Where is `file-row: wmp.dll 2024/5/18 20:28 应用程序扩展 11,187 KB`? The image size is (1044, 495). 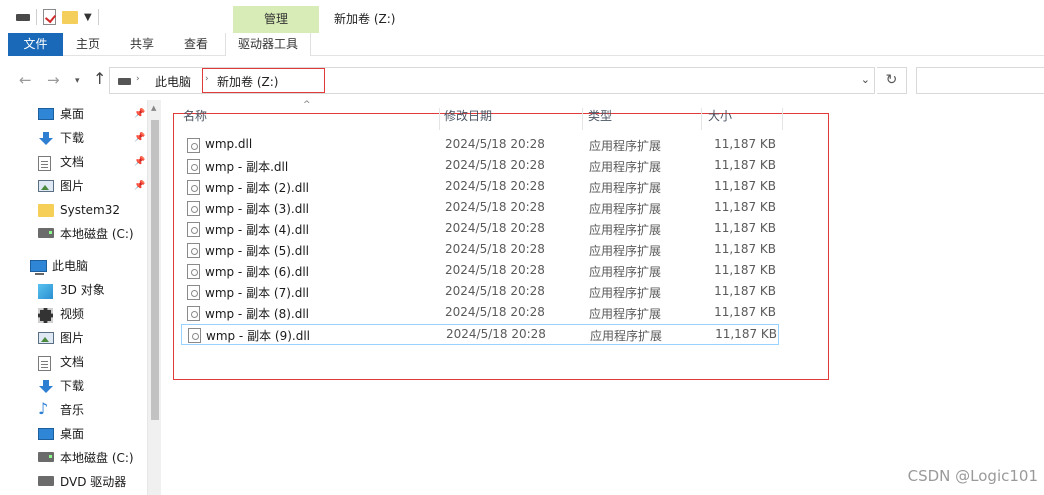
file-row: wmp.dll 2024/5/18 20:28 应用程序扩展 11,187 KB is located at coordinates (480, 145).